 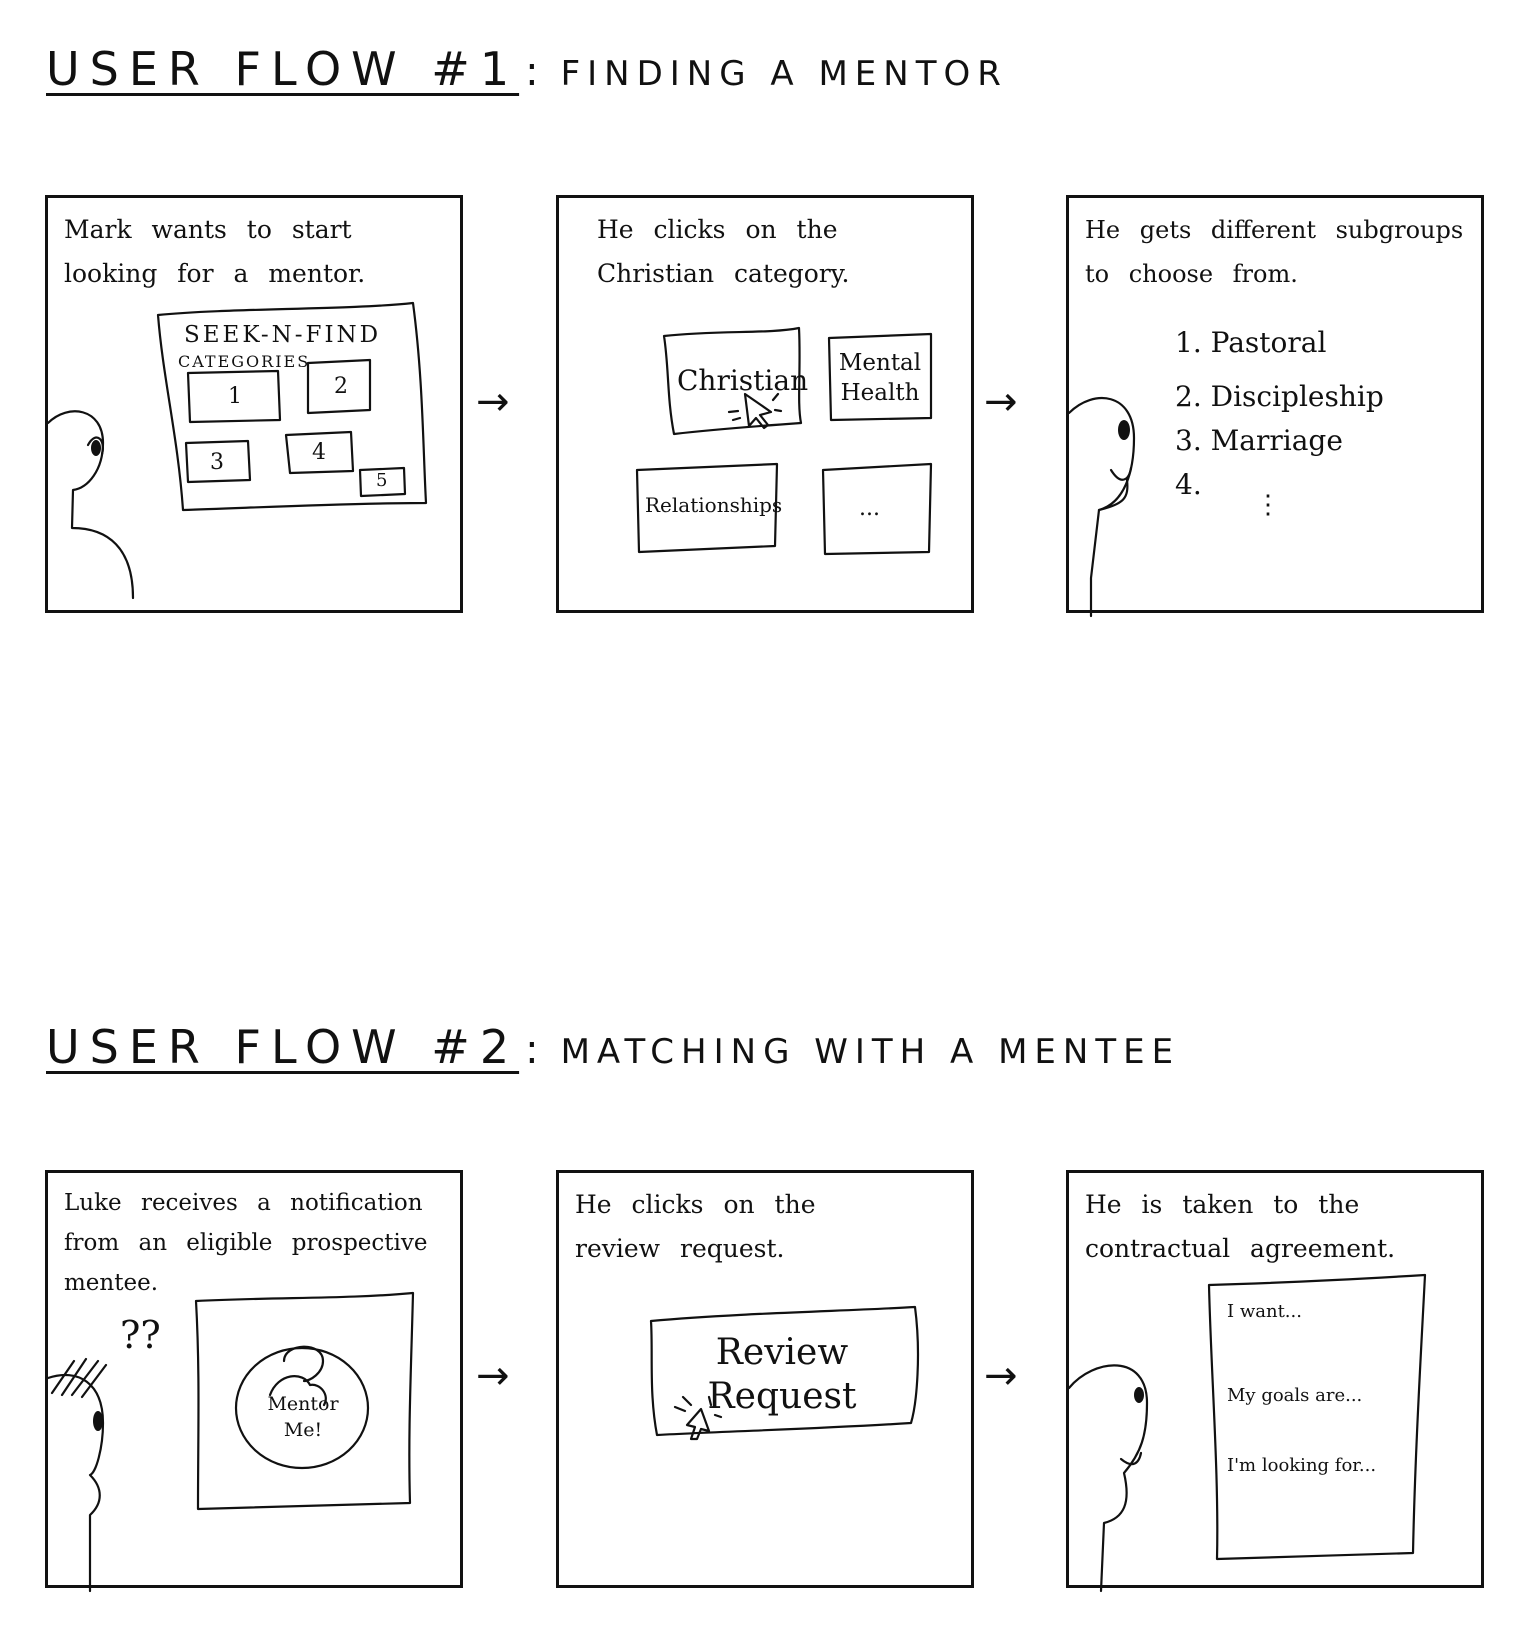 What do you see at coordinates (532, 72) in the screenshot?
I see `flow1-title-colon: :` at bounding box center [532, 72].